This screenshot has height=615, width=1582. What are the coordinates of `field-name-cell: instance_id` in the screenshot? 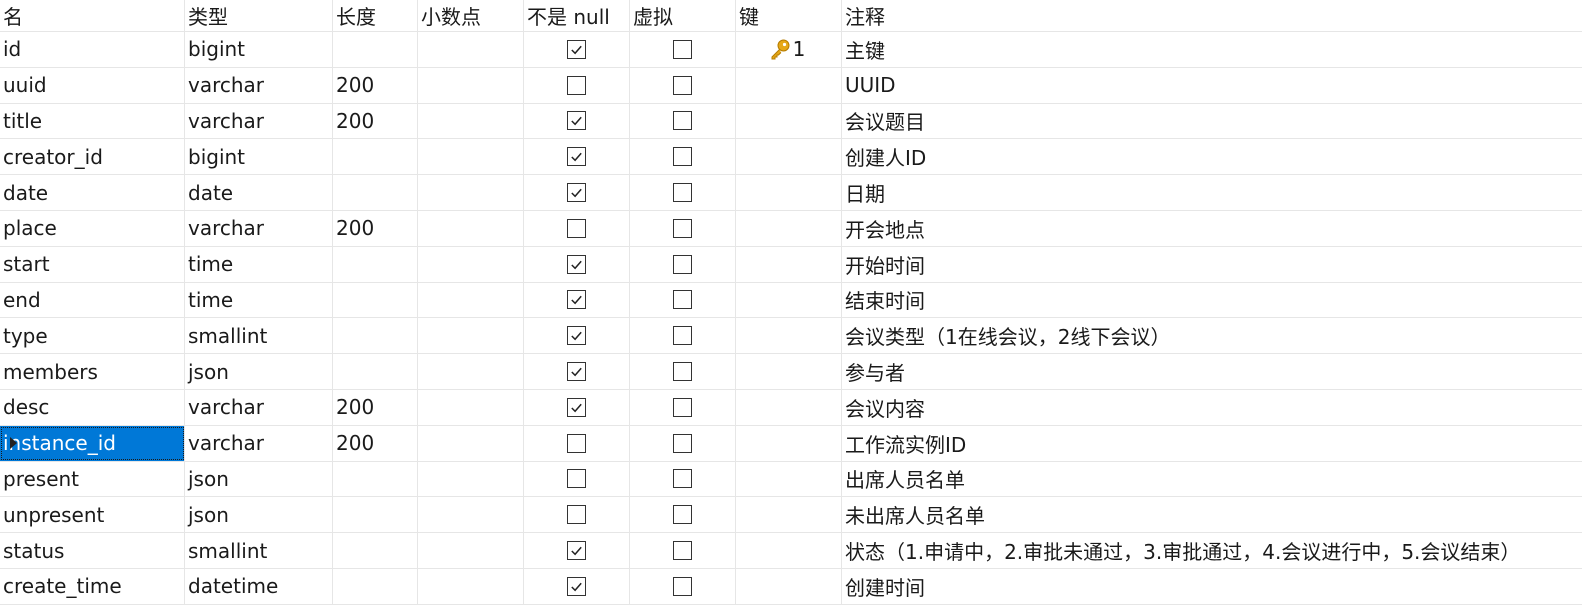 It's located at (92, 443).